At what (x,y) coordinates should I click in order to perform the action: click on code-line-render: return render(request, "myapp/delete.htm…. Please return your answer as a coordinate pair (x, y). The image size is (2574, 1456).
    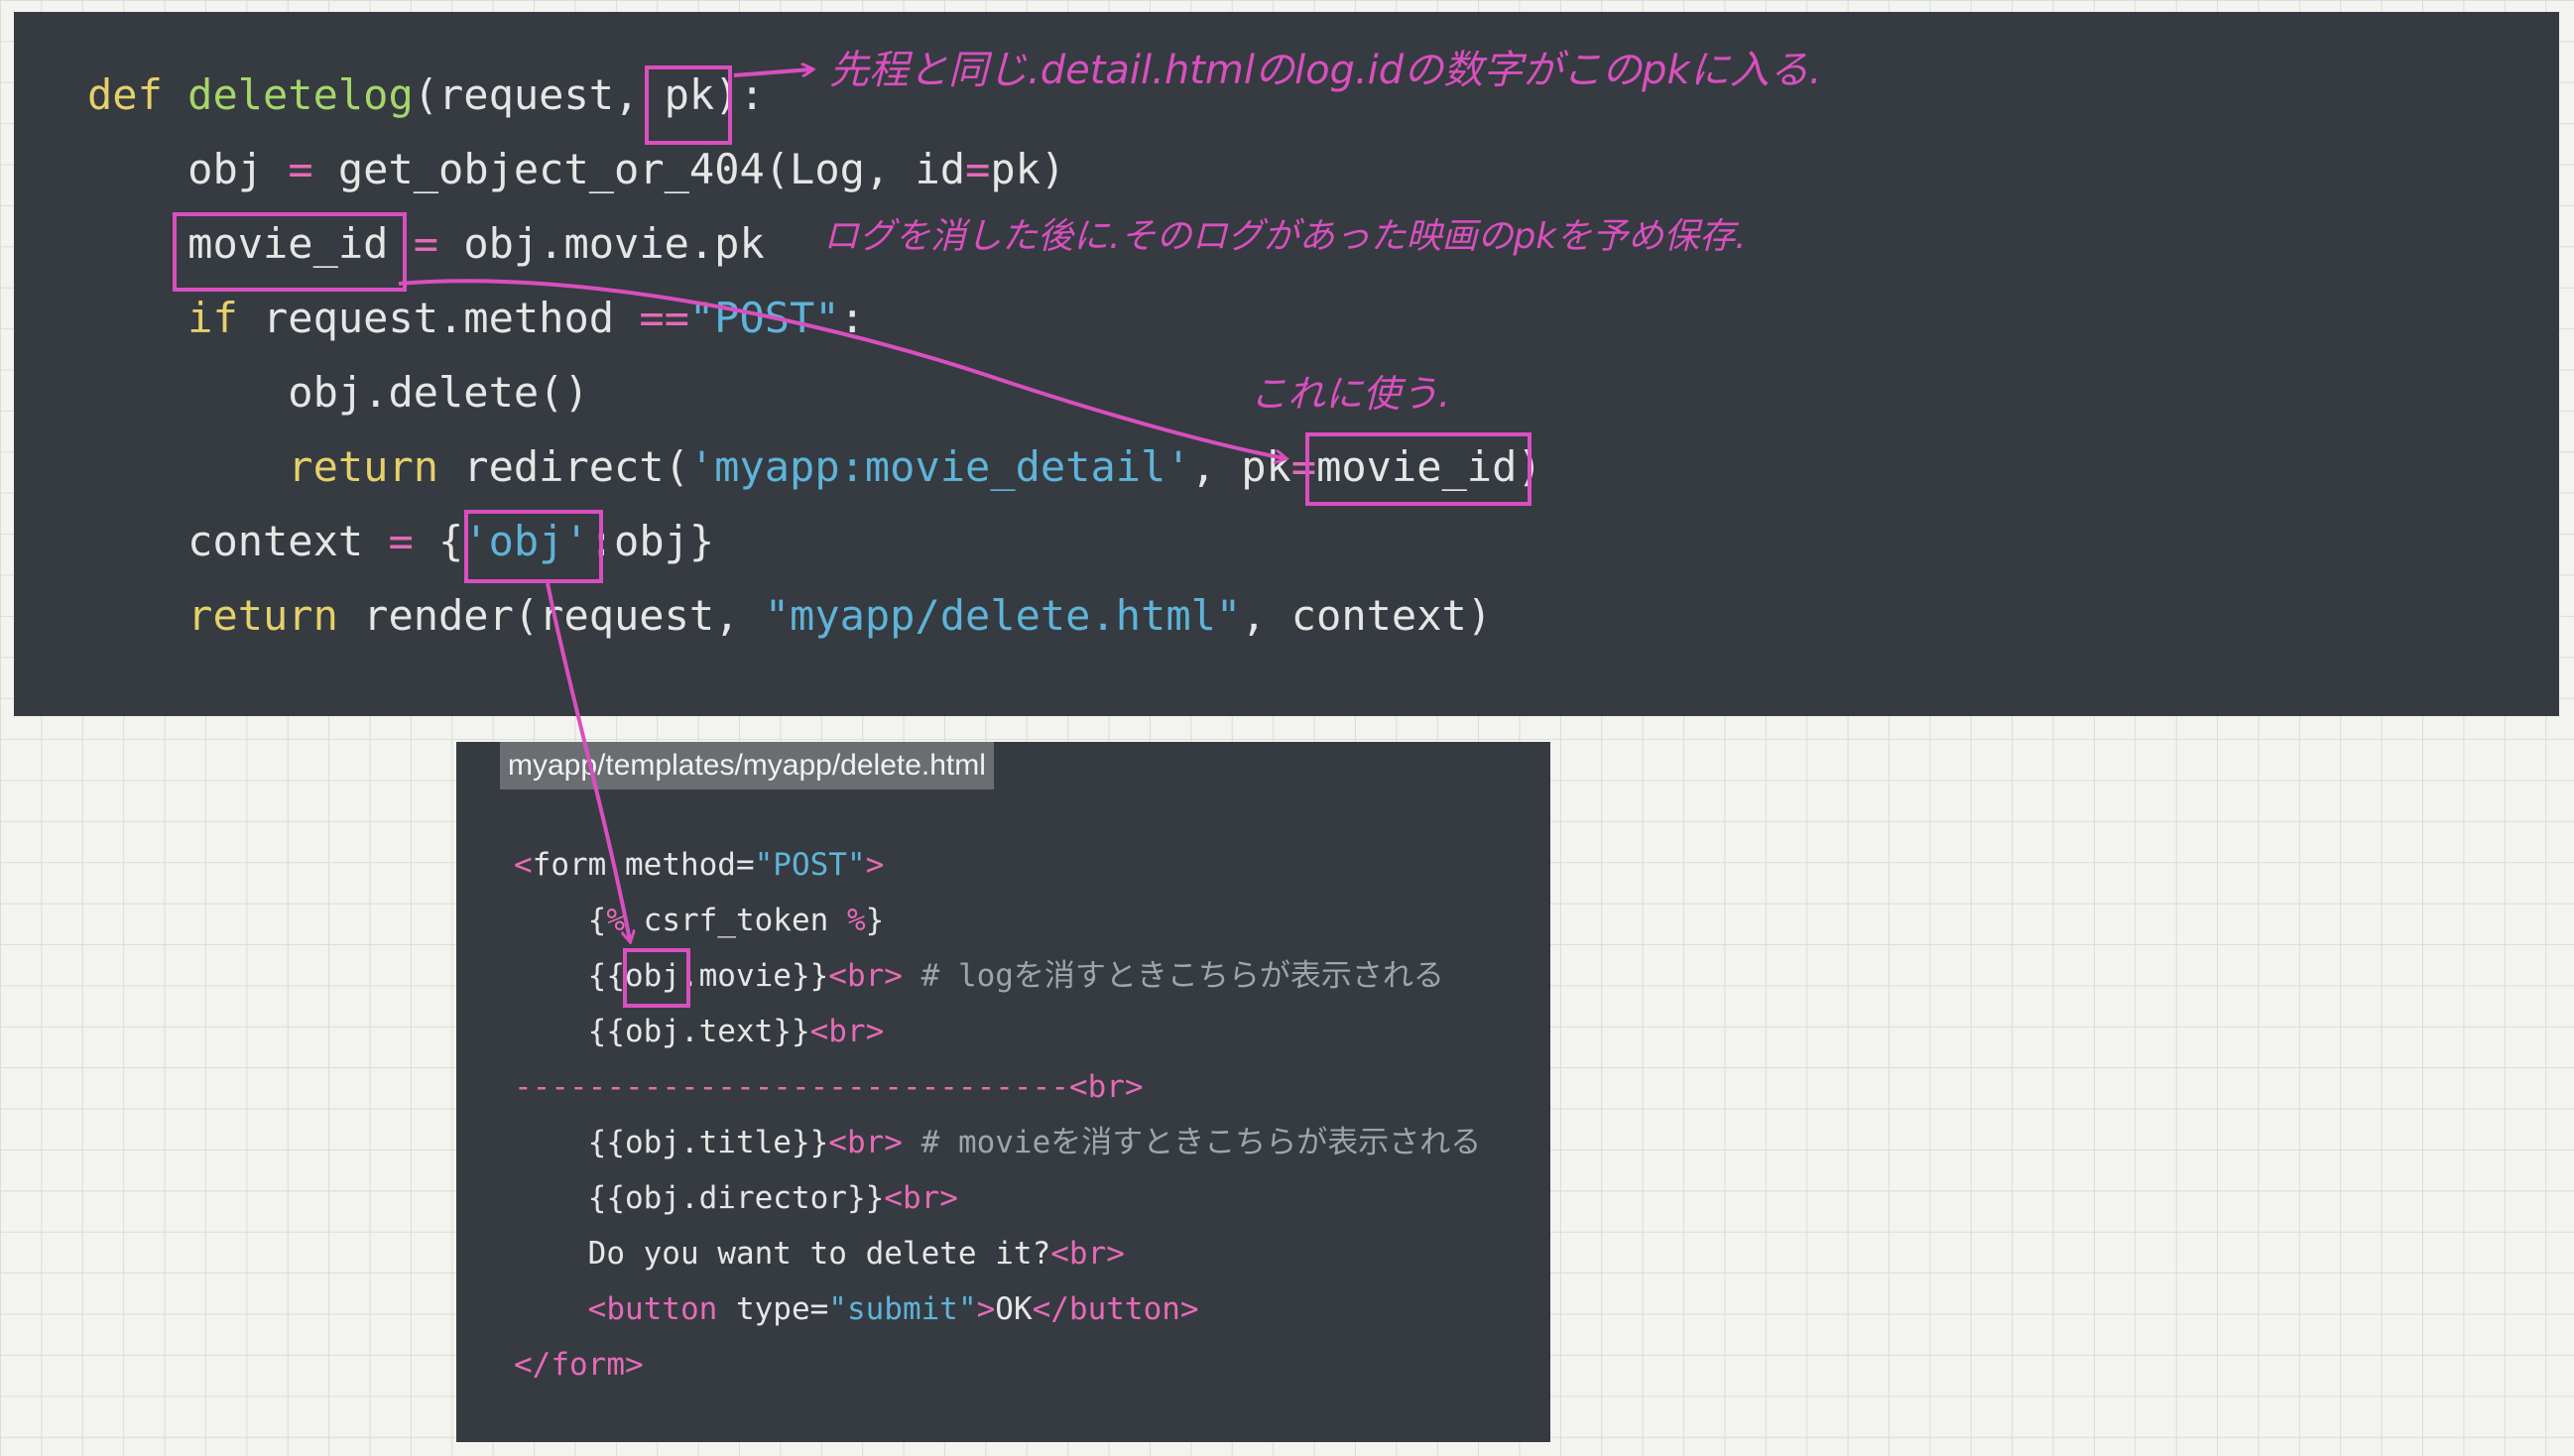
    Looking at the image, I should click on (840, 615).